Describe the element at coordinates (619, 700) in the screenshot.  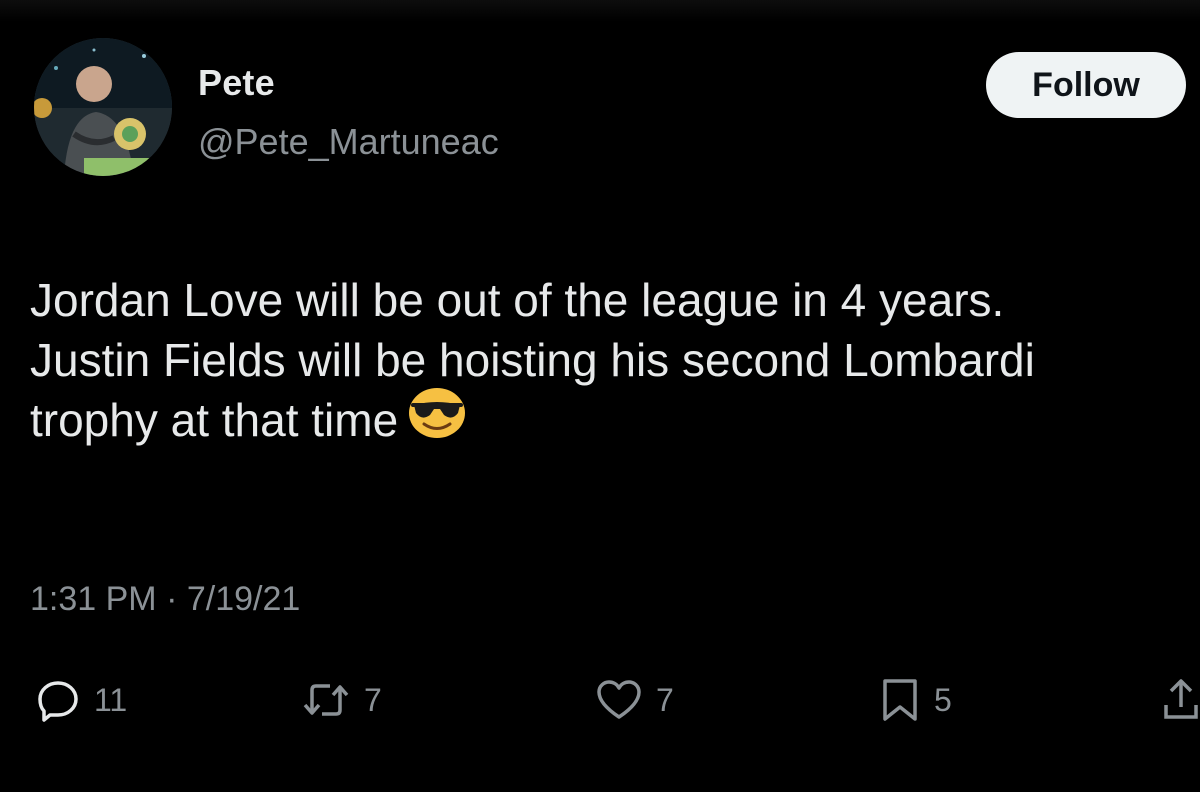
I see `heart-icon` at that location.